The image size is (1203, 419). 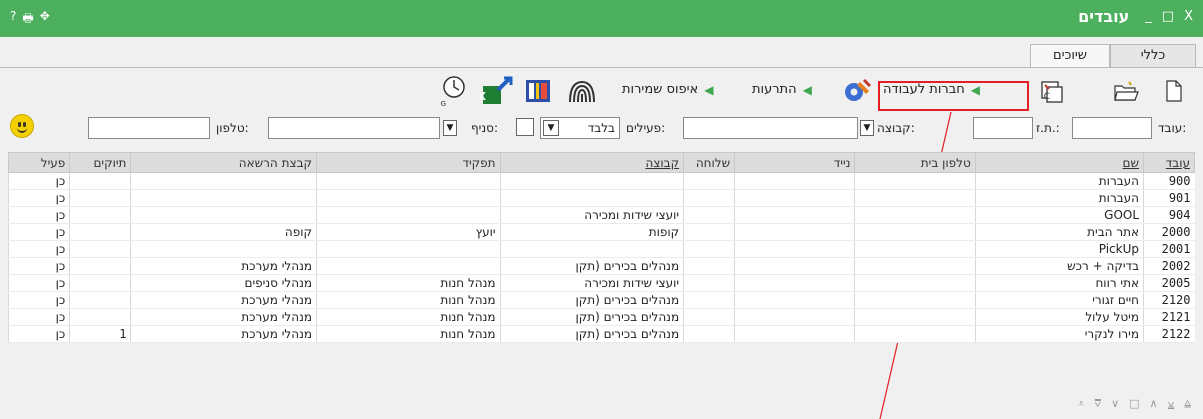 I want to click on table-cell: מיטל עלול, so click(x=1059, y=317).